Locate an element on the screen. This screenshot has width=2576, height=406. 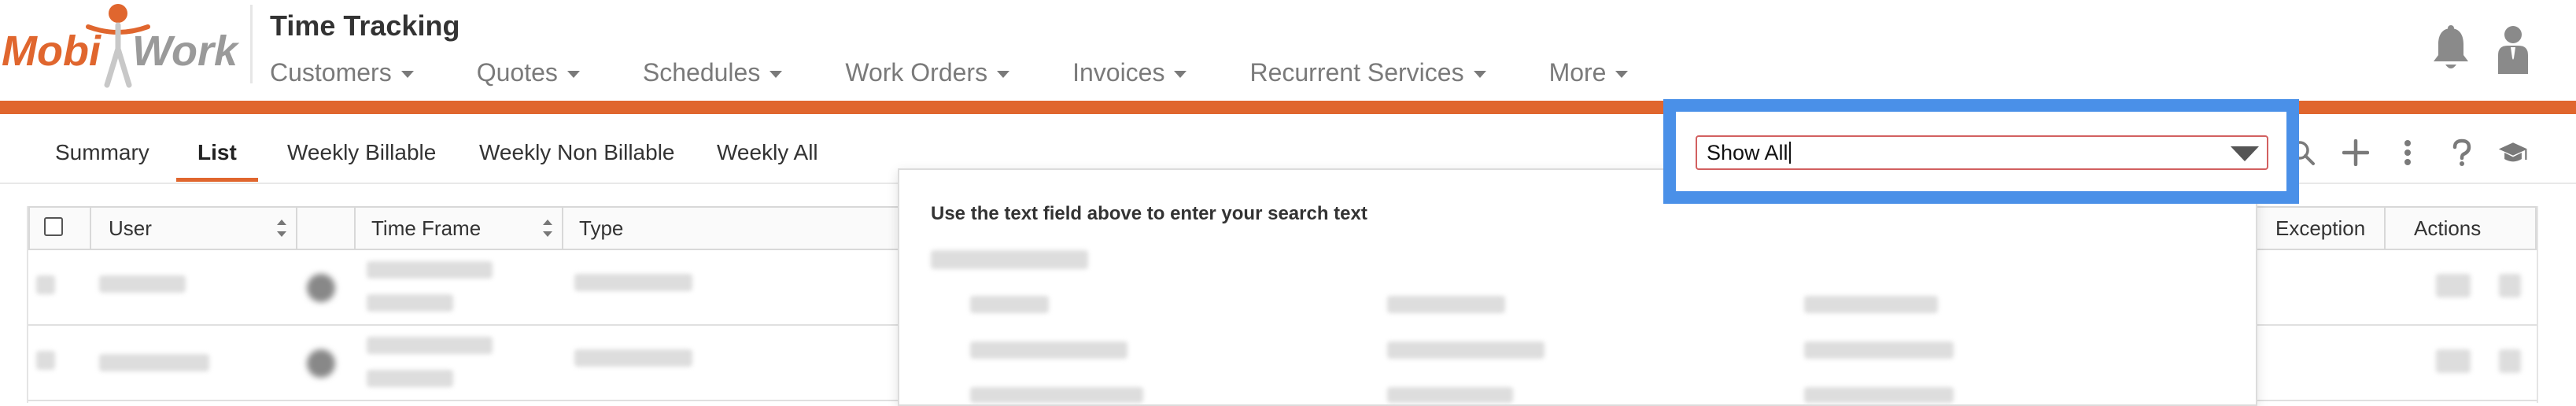
nav-invoices: Invoices is located at coordinates (1129, 72).